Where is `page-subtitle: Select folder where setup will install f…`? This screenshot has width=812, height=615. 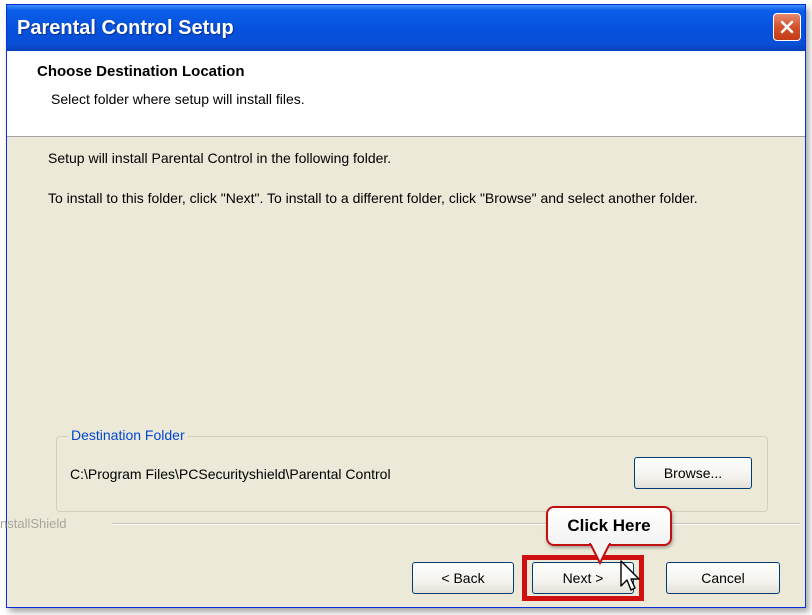
page-subtitle: Select folder where setup will install f… is located at coordinates (178, 99).